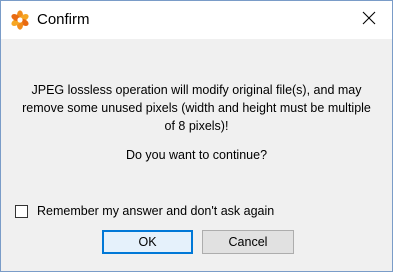  I want to click on cancel-button: Cancel, so click(248, 242).